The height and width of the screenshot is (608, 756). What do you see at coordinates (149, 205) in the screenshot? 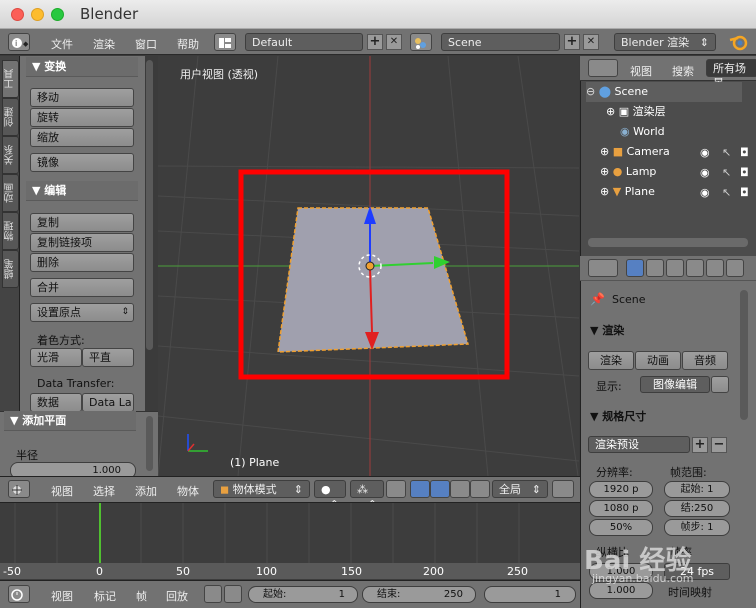
I see `tool-shelf-scrollbar` at bounding box center [149, 205].